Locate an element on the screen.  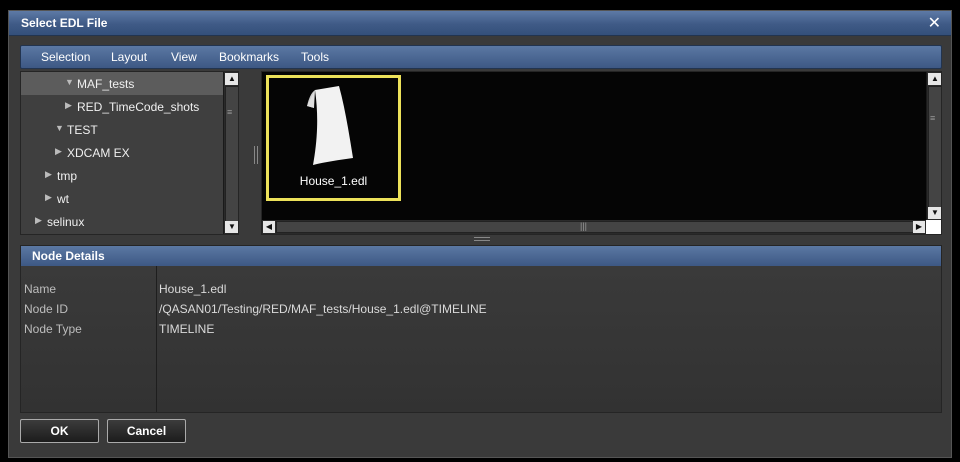
tree-item-label: MAF_tests is located at coordinates (106, 84).